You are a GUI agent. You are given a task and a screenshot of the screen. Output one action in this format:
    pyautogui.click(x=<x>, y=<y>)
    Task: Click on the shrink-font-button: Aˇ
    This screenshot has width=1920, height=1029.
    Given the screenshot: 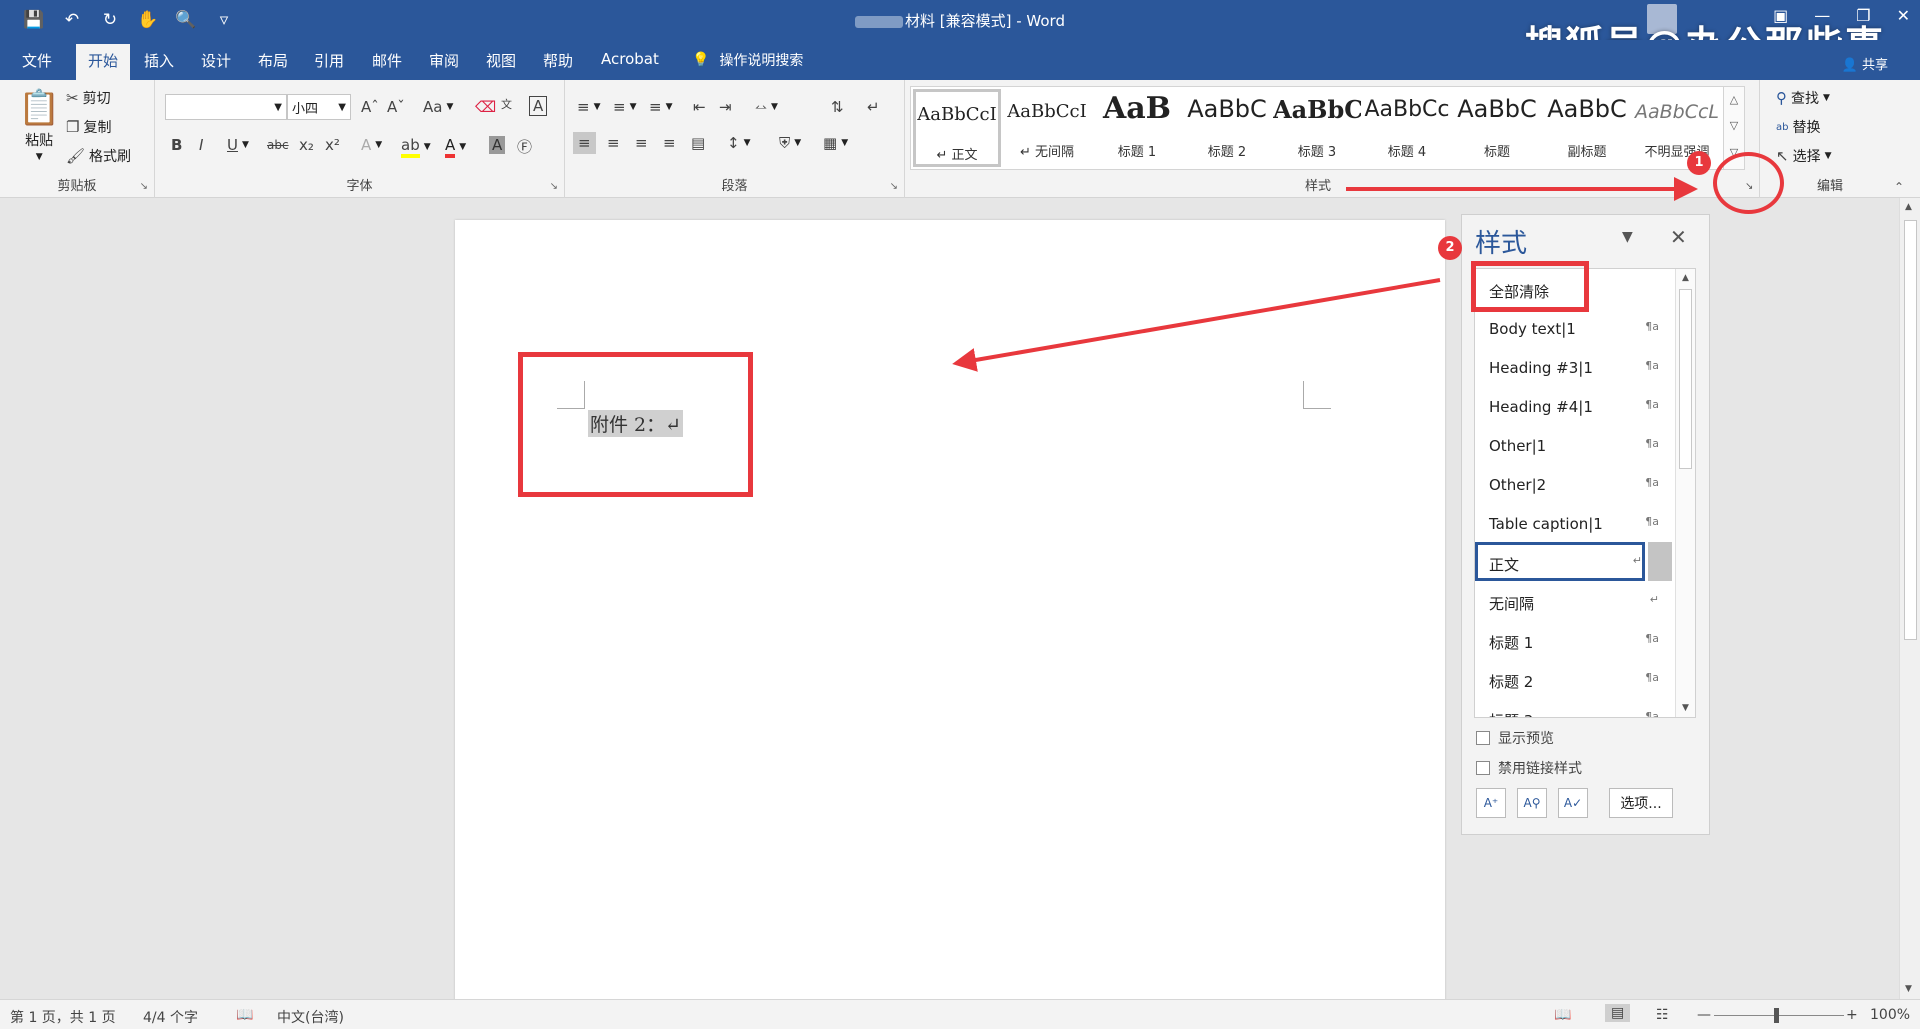 What is the action you would take?
    pyautogui.click(x=396, y=107)
    